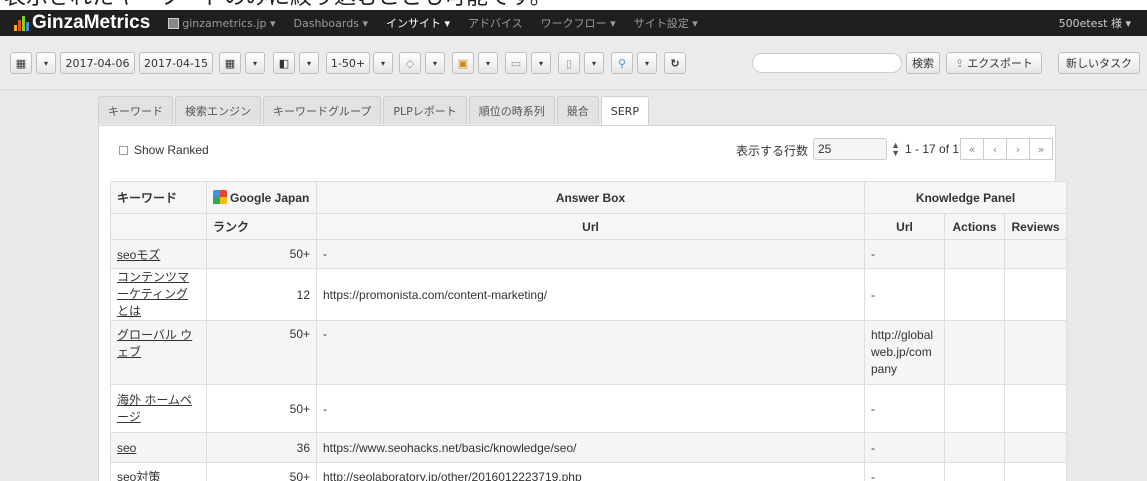 This screenshot has height=481, width=1147. I want to click on header-engine: Google Japan, so click(261, 197).